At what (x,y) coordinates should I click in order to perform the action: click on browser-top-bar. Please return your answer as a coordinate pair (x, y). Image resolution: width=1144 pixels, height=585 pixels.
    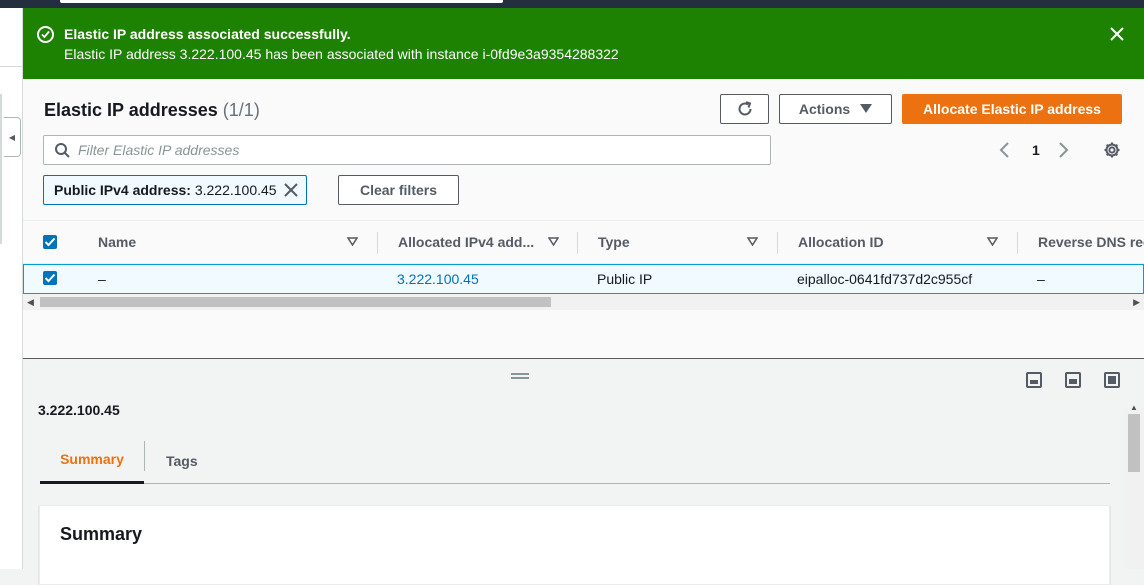
    Looking at the image, I should click on (572, 4).